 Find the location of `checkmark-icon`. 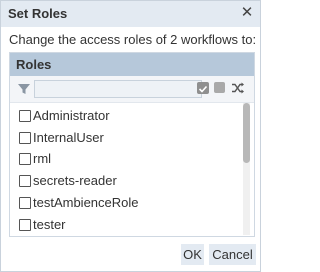

checkmark-icon is located at coordinates (203, 89).